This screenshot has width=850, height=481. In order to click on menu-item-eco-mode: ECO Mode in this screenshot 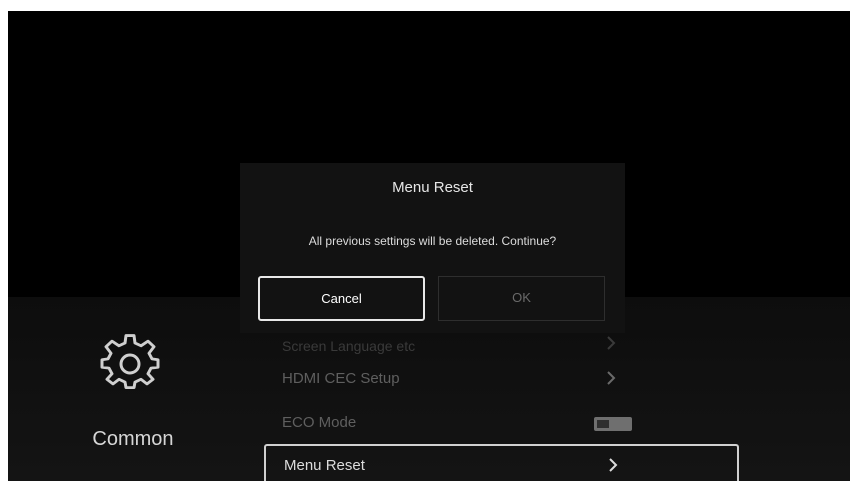, I will do `click(501, 423)`.